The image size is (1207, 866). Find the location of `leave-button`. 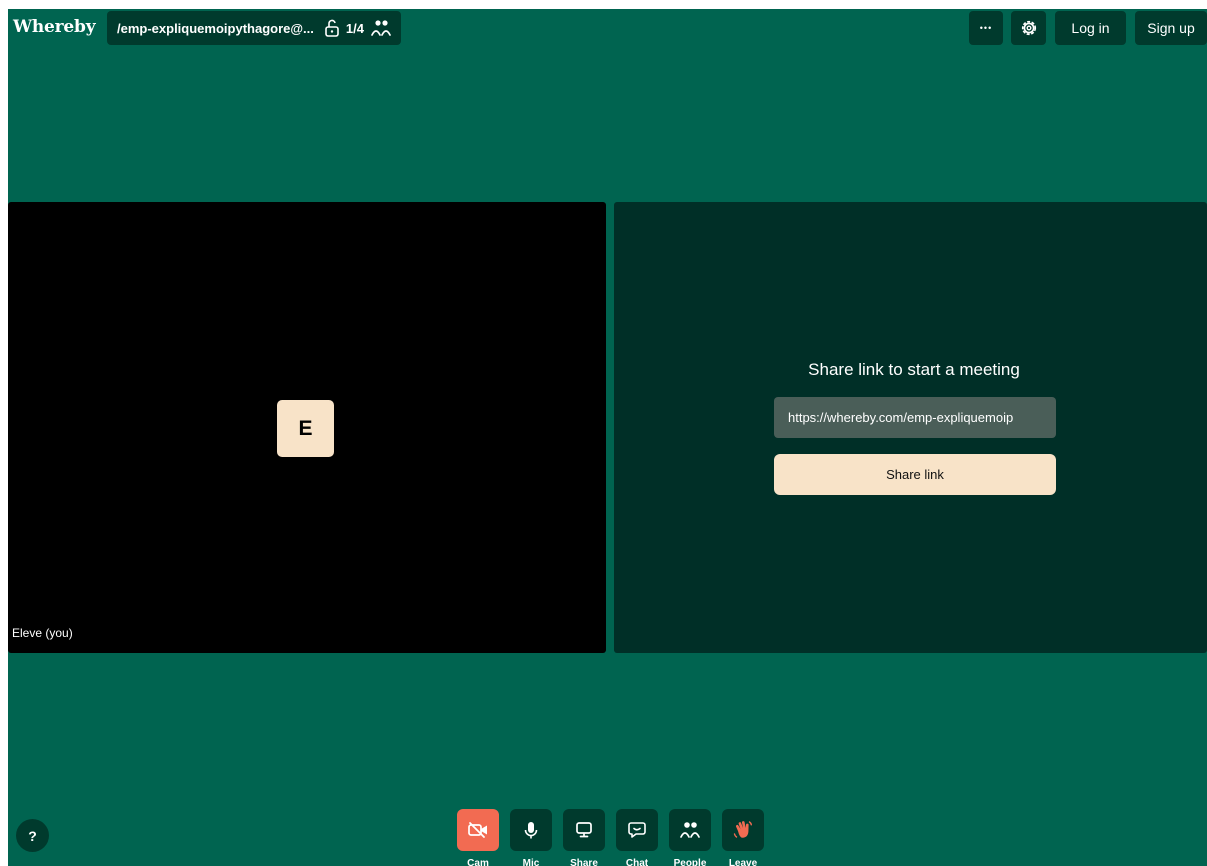

leave-button is located at coordinates (743, 830).